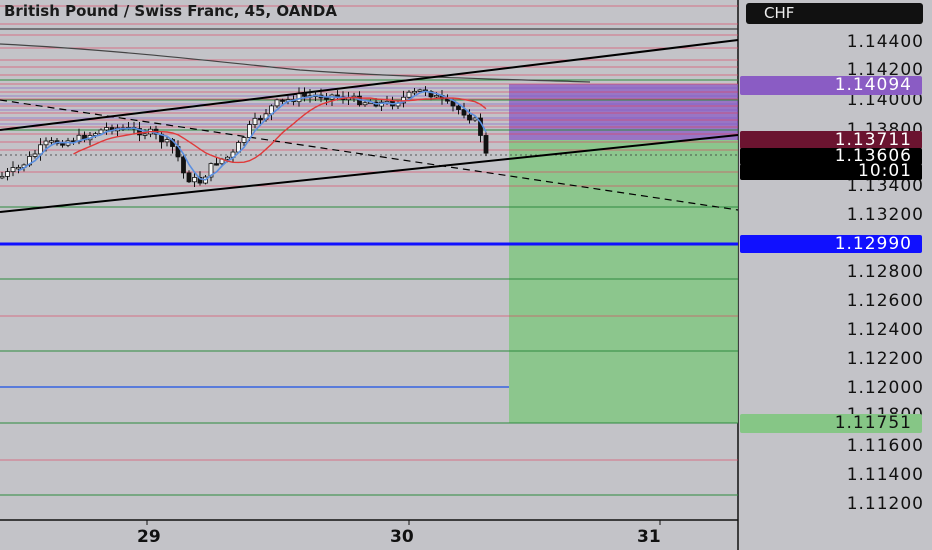  I want to click on price-axis-label: 1.11400, so click(885, 475).